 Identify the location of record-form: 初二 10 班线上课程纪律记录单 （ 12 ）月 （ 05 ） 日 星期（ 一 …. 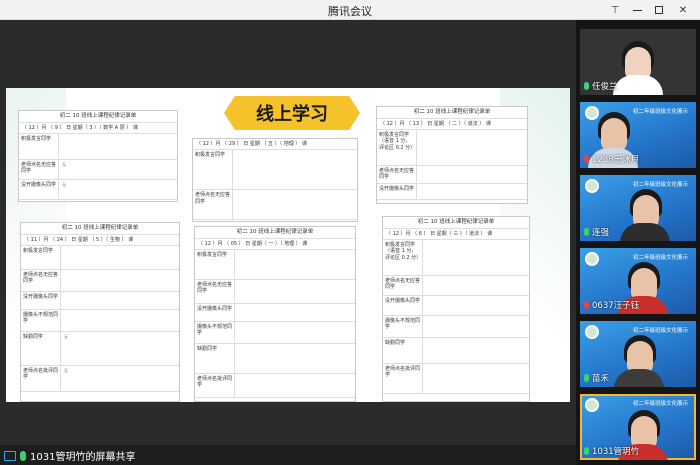
(275, 314).